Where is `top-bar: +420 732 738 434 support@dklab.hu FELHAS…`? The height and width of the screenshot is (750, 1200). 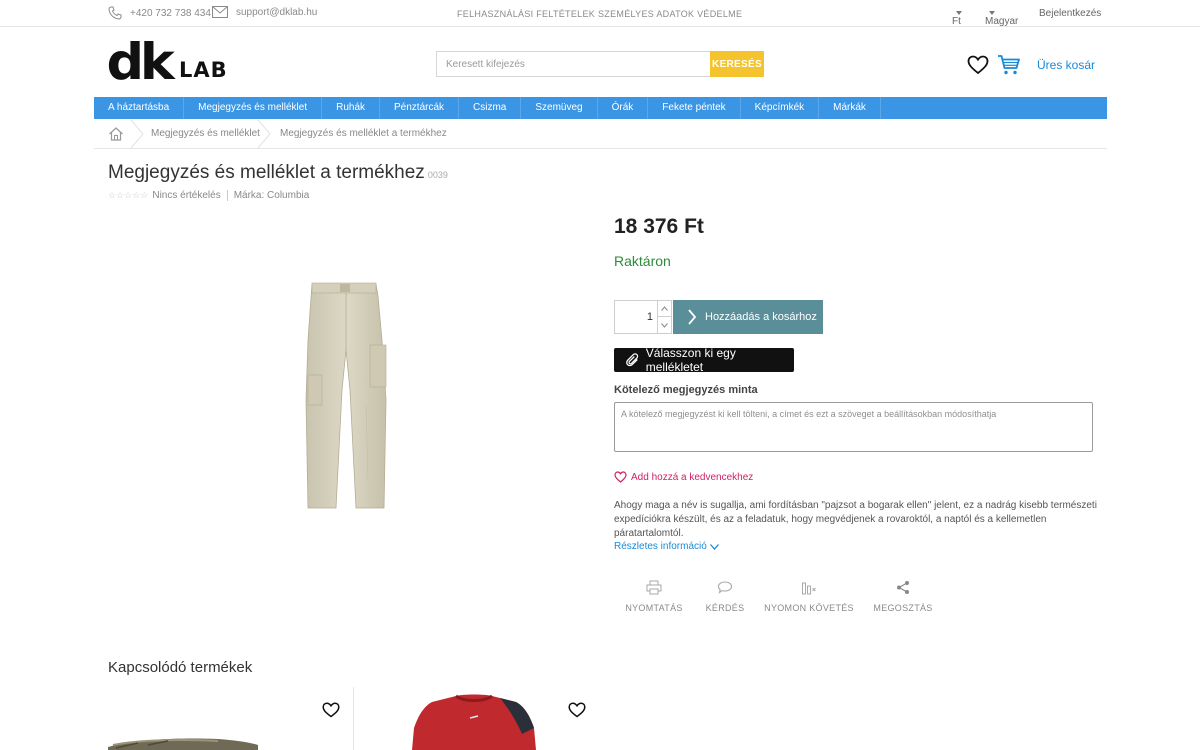
top-bar: +420 732 738 434 support@dklab.hu FELHAS… is located at coordinates (600, 13).